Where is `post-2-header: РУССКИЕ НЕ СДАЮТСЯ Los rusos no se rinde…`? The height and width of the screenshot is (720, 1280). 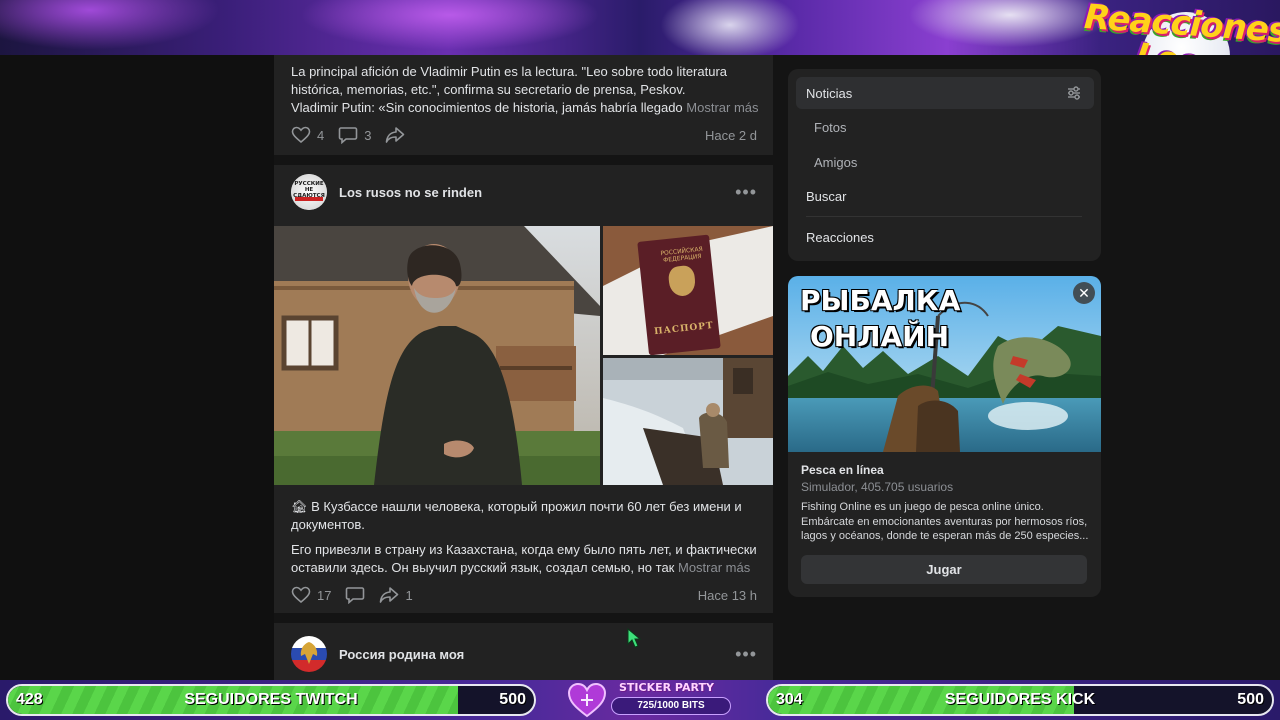
post-2-header: РУССКИЕ НЕ СДАЮТСЯ Los rusos no se rinde… is located at coordinates (524, 192).